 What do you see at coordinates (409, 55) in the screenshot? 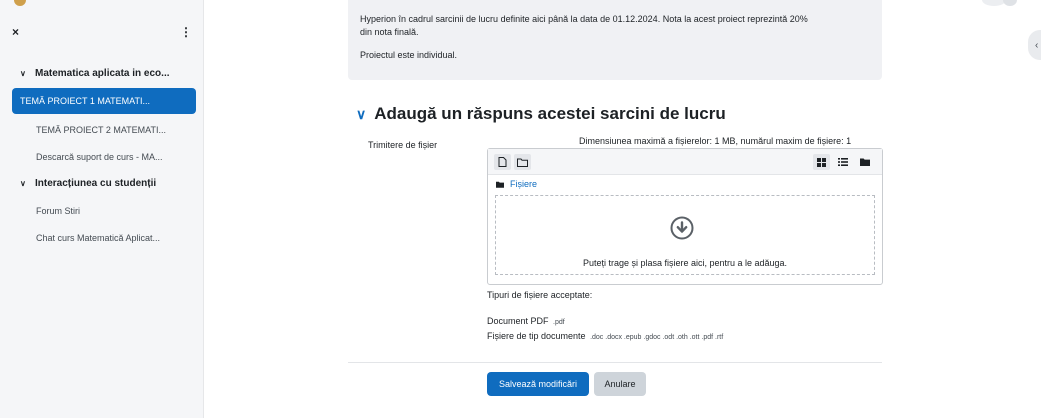
I see `assignment-note: Proiectul este individual.` at bounding box center [409, 55].